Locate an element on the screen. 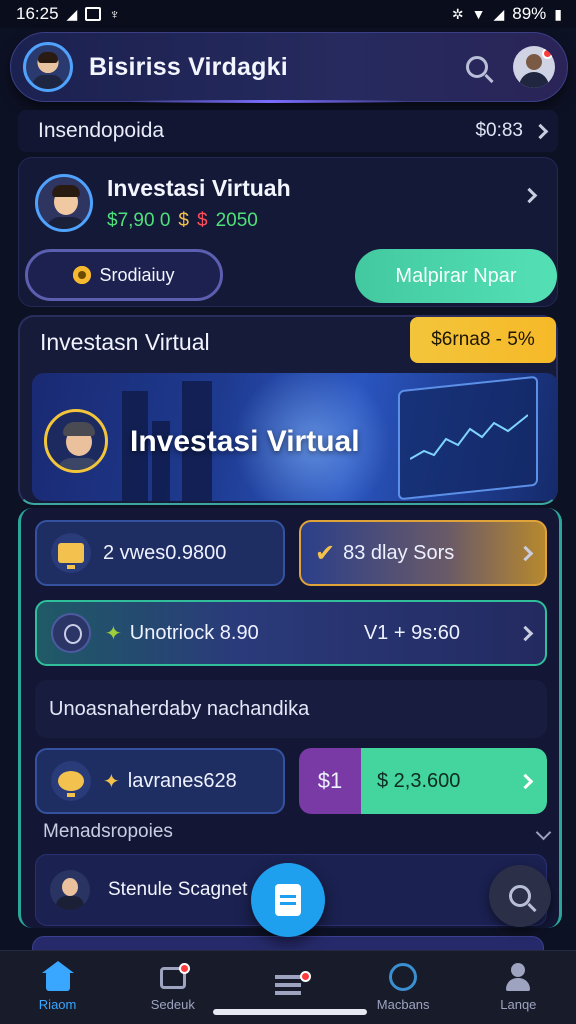  nav-messages: Macbans is located at coordinates (403, 987).